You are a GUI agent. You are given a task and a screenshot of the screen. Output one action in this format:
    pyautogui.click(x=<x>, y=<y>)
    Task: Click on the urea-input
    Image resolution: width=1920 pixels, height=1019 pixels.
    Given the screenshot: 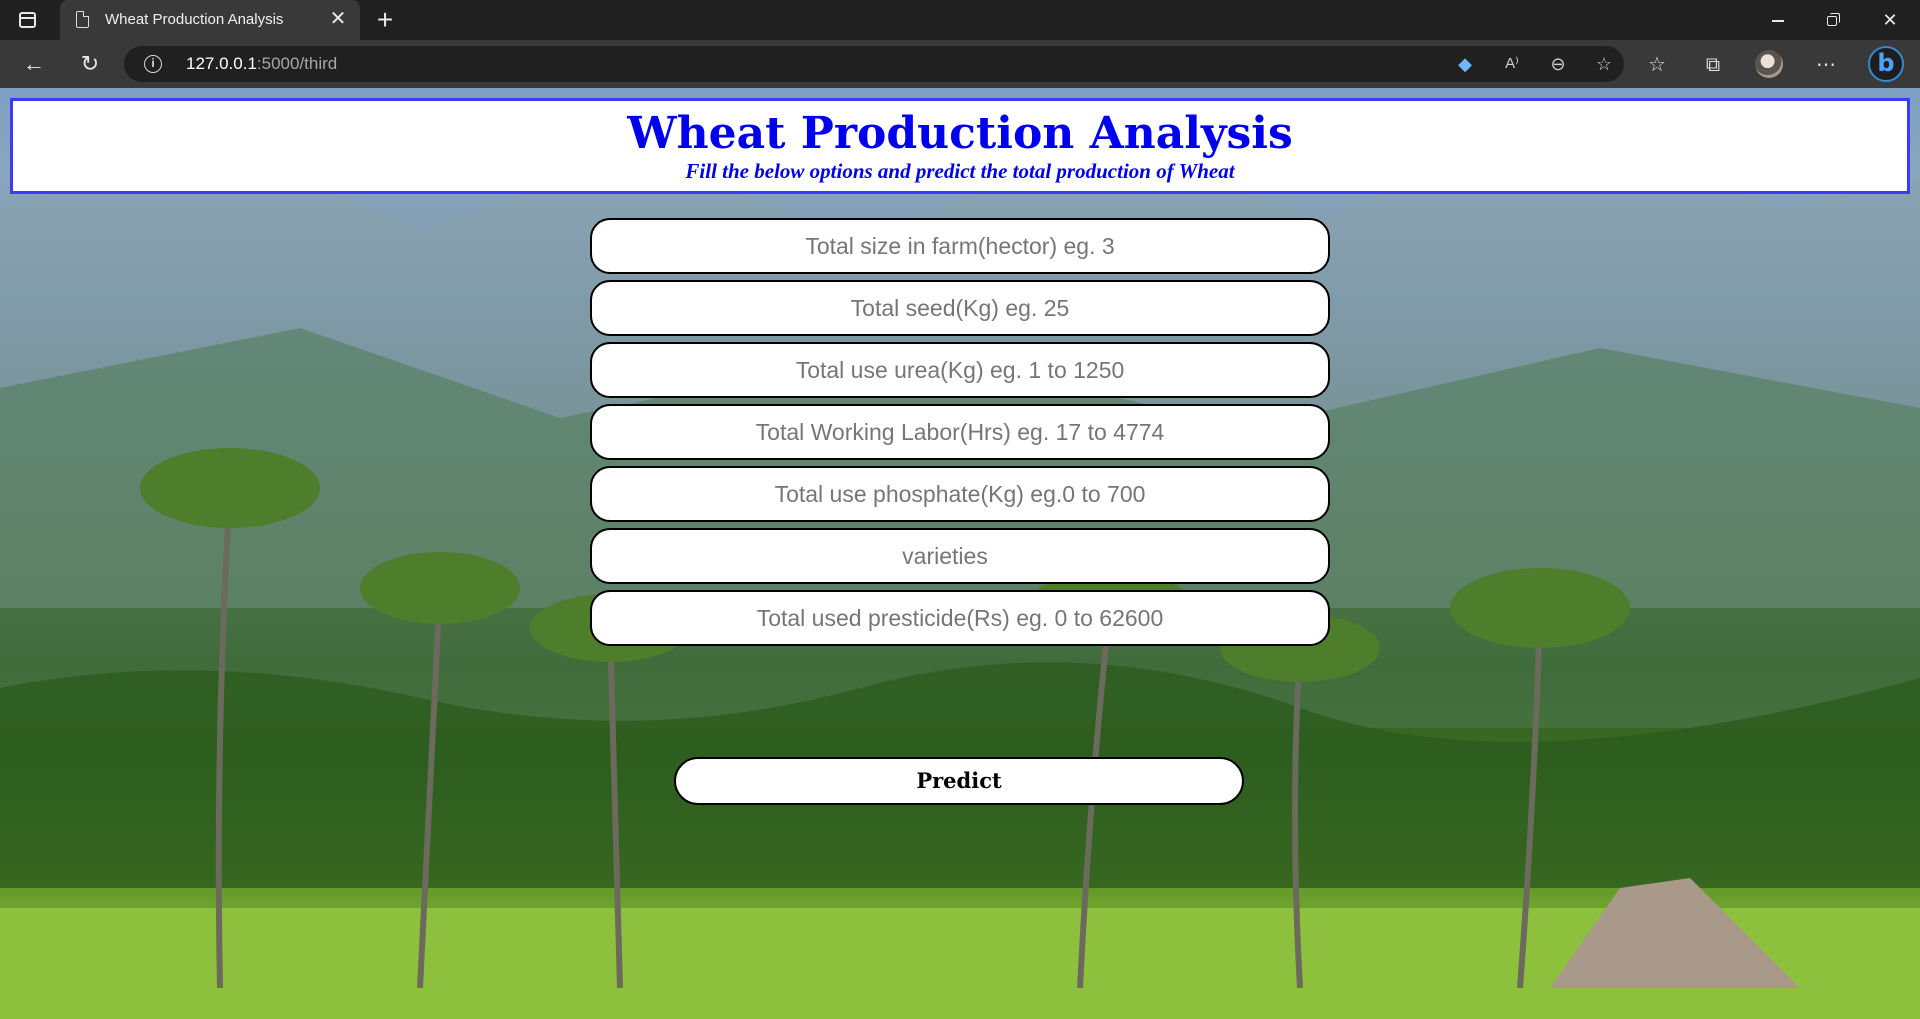 What is the action you would take?
    pyautogui.click(x=960, y=370)
    